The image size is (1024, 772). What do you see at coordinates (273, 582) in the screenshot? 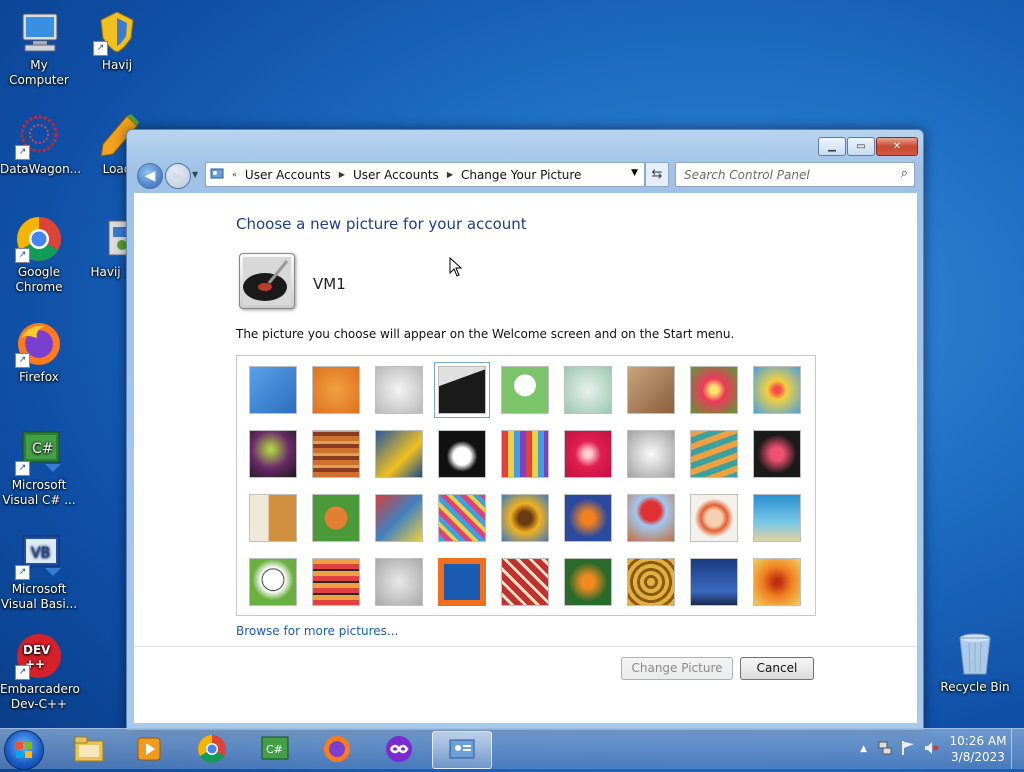
I see `picture-tile-soccer-ball` at bounding box center [273, 582].